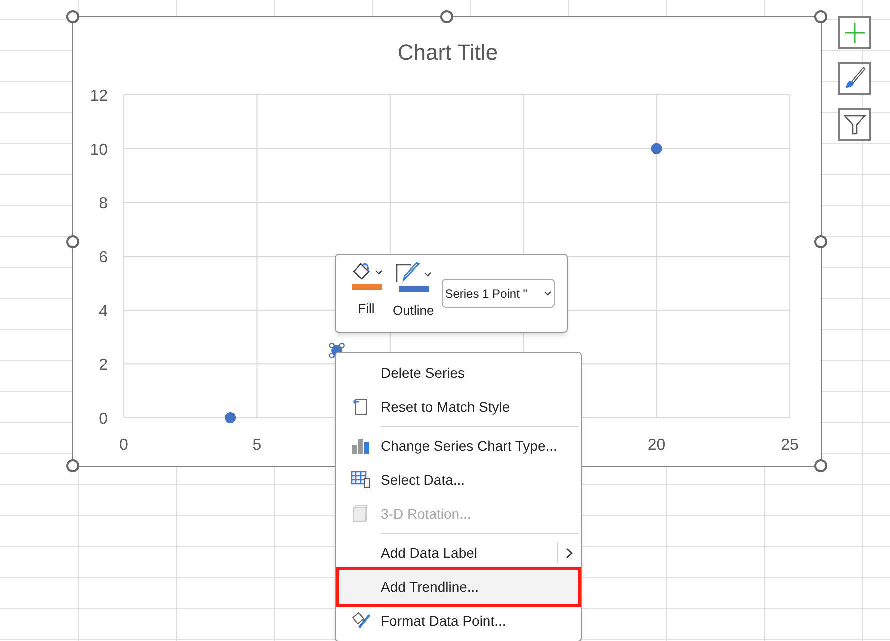  Describe the element at coordinates (99, 96) in the screenshot. I see `axis-label: 12` at that location.